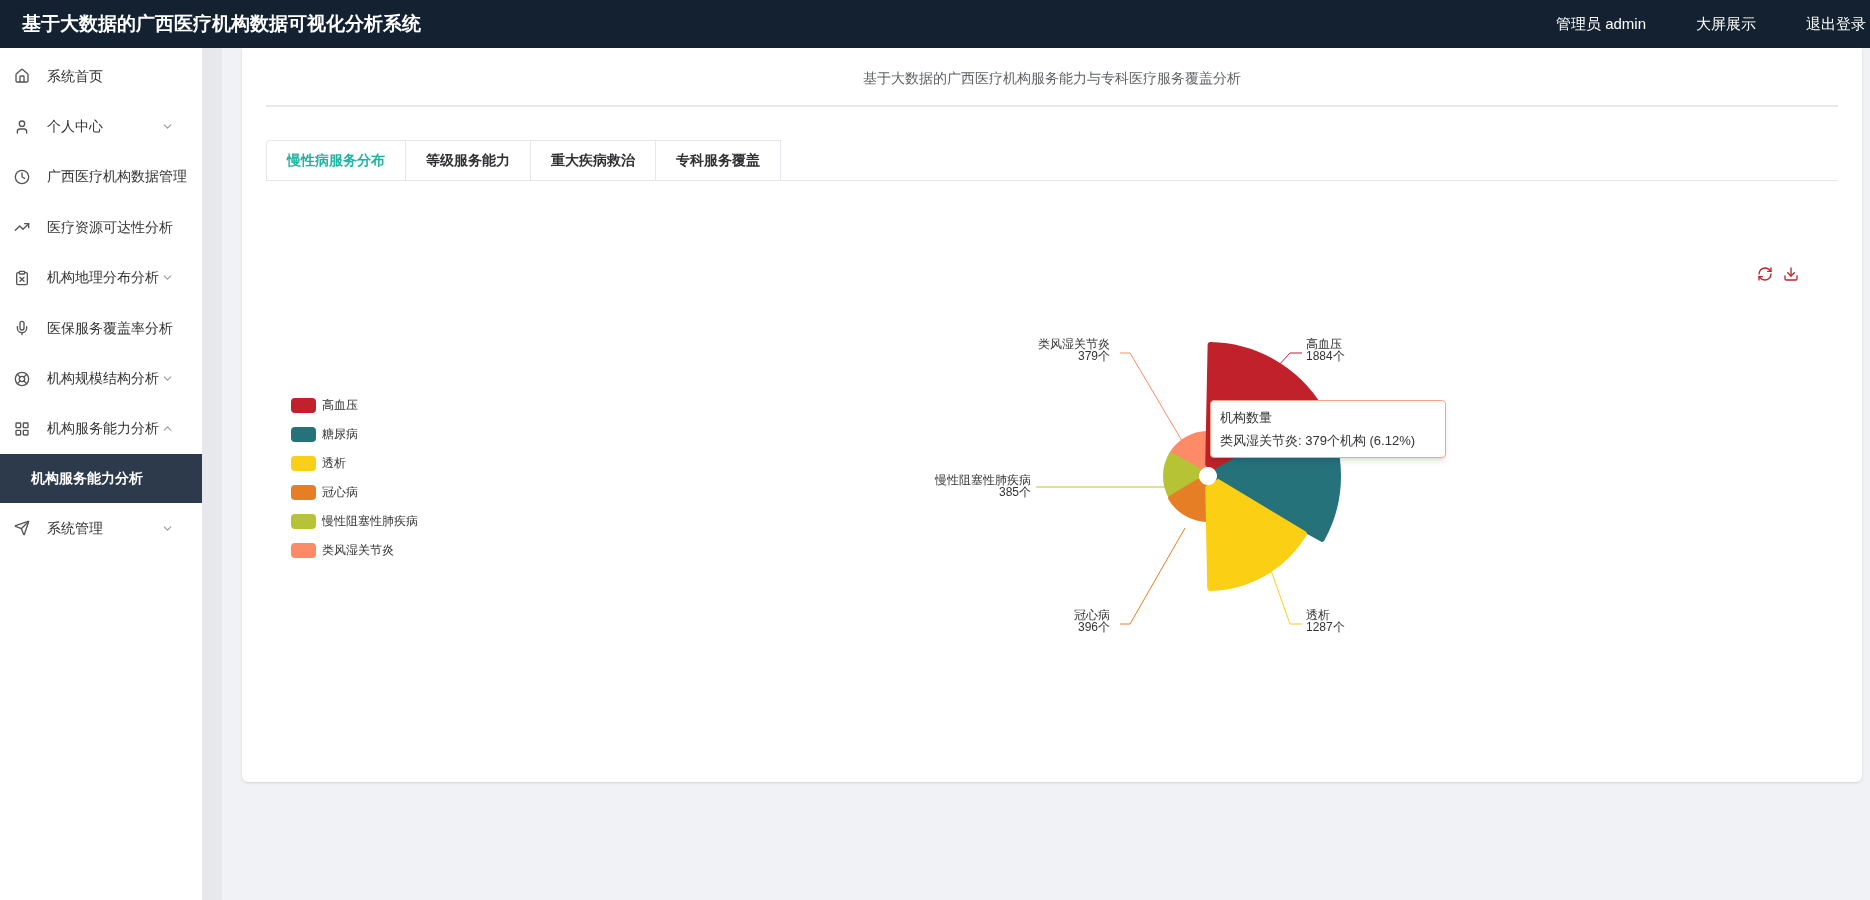 The image size is (1870, 900). Describe the element at coordinates (1052, 77) in the screenshot. I see `card-heading: 基于大数据的广西医疗机构服务能力与专科医疗服务覆盖分析` at that location.